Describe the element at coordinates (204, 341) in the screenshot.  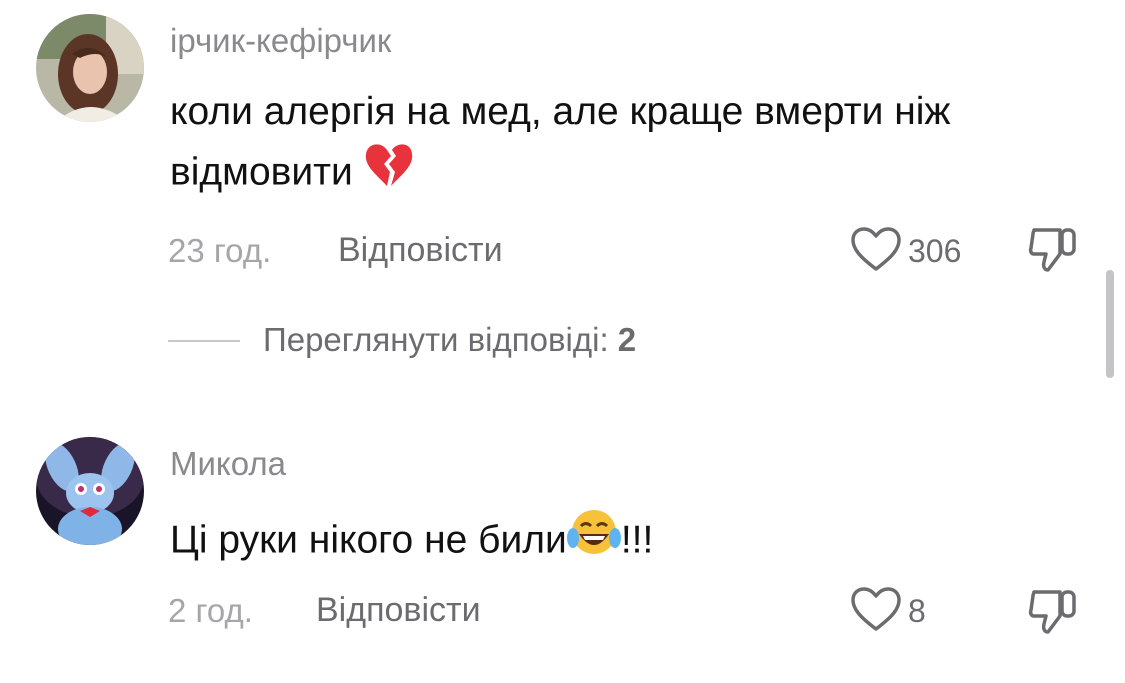
I see `replies-divider` at that location.